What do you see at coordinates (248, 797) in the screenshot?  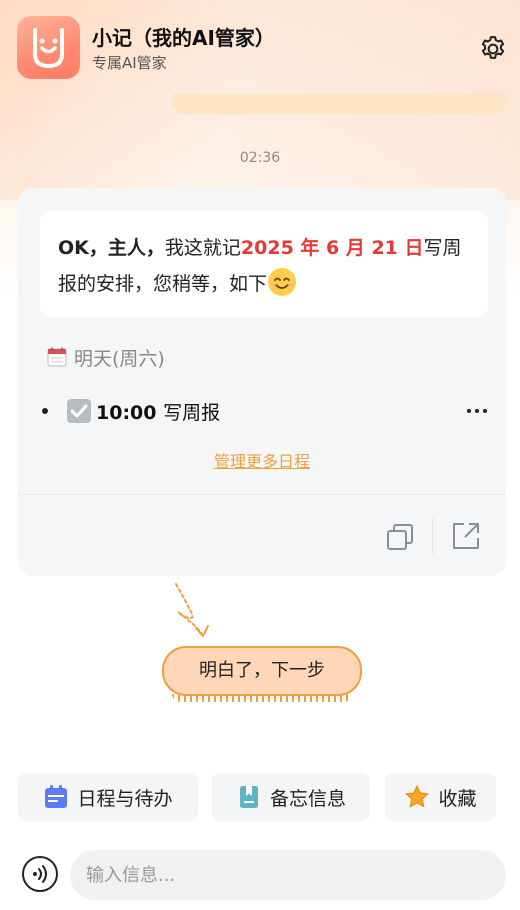 I see `bookmark-icon` at bounding box center [248, 797].